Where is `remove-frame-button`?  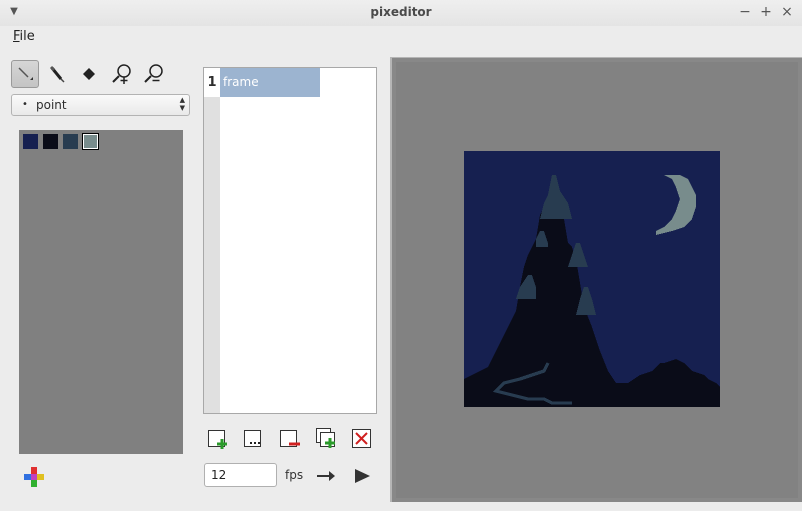
remove-frame-button is located at coordinates (290, 438).